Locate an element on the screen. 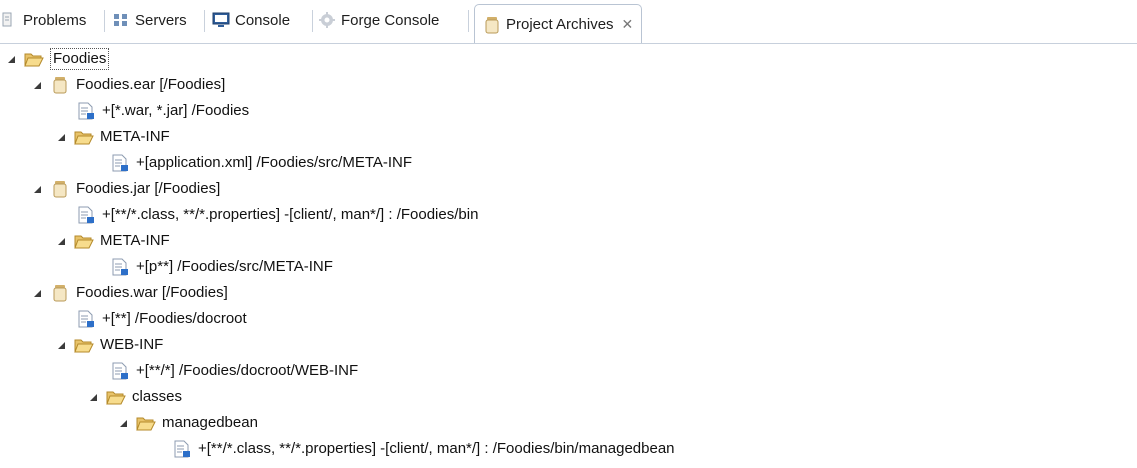  console-icon is located at coordinates (221, 20).